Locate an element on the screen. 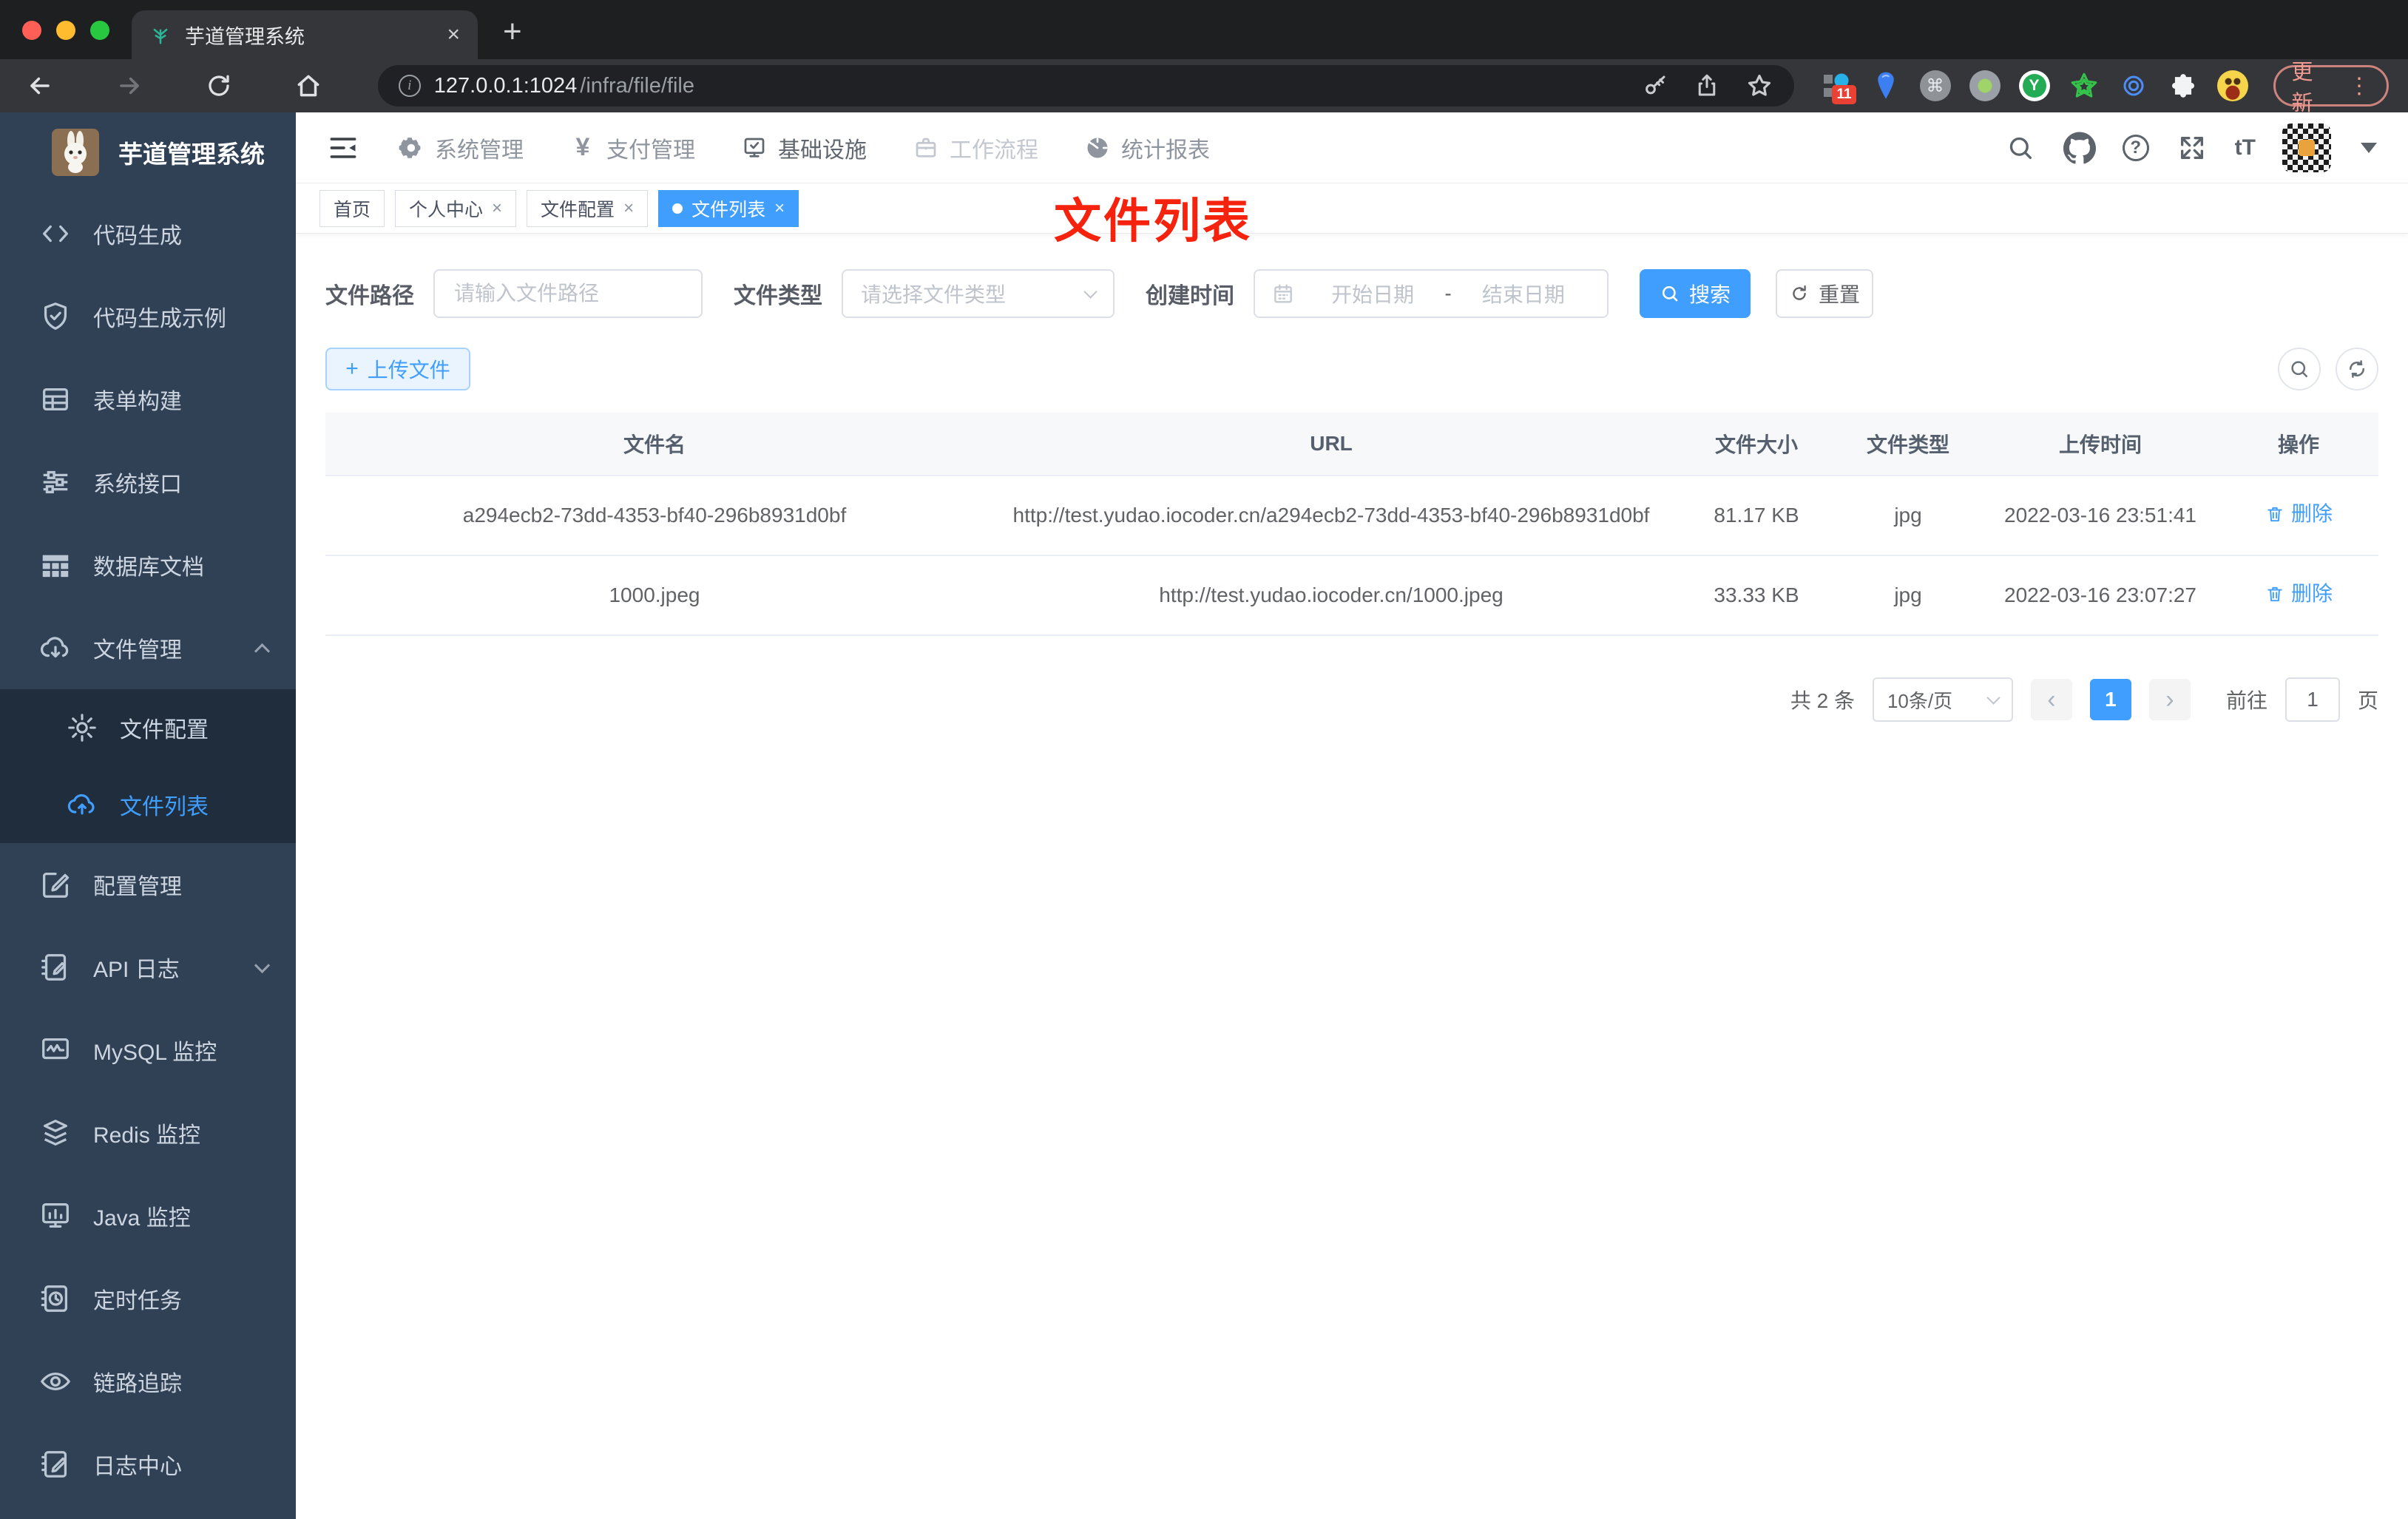  extension-y-icon: Y is located at coordinates (2034, 85).